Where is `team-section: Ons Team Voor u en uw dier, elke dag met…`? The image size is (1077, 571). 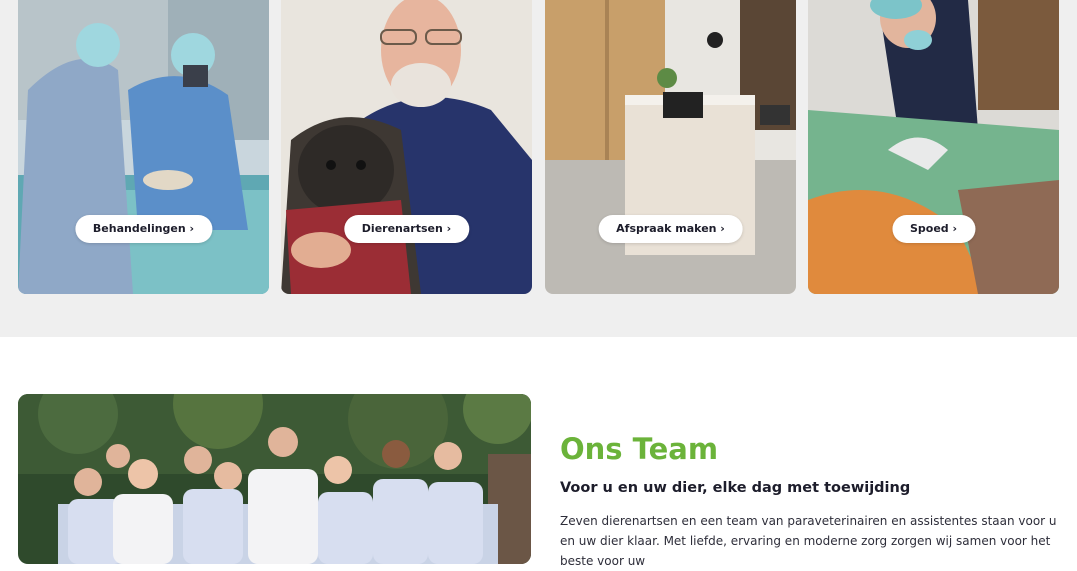 team-section: Ons Team Voor u en uw dier, elke dag met… is located at coordinates (812, 500).